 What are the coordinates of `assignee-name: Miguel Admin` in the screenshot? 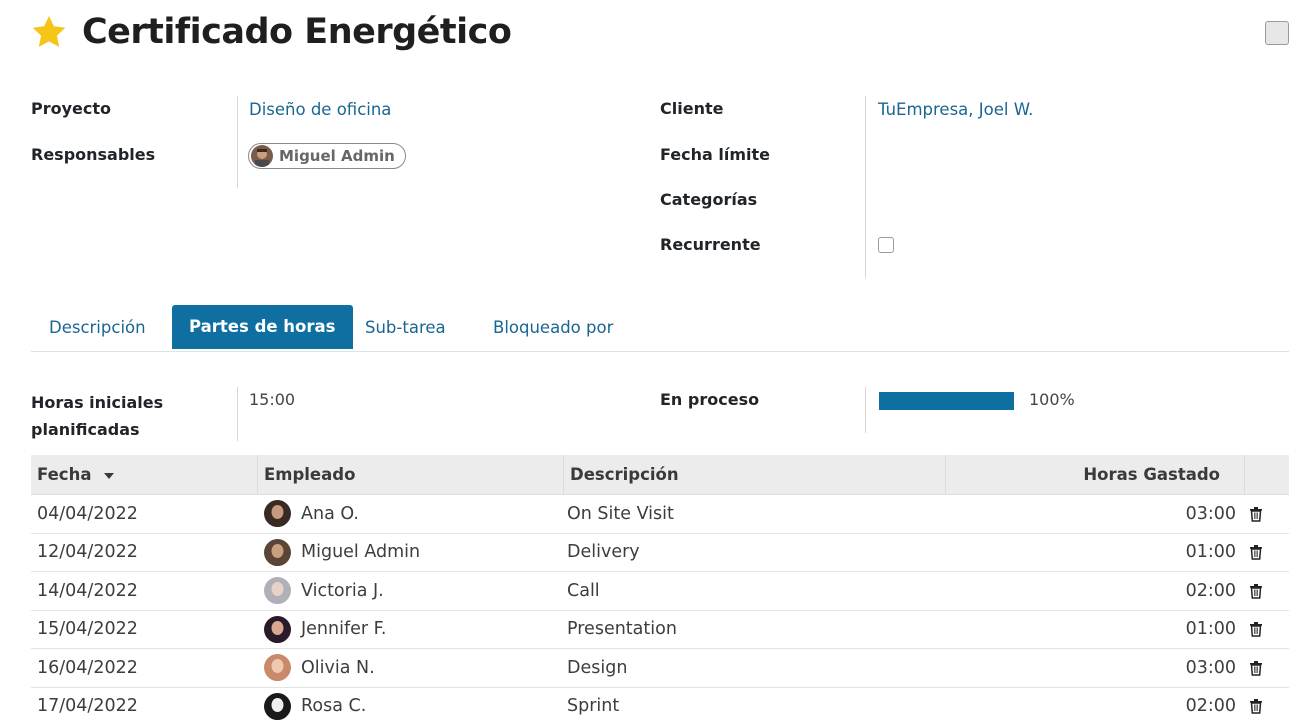 It's located at (337, 156).